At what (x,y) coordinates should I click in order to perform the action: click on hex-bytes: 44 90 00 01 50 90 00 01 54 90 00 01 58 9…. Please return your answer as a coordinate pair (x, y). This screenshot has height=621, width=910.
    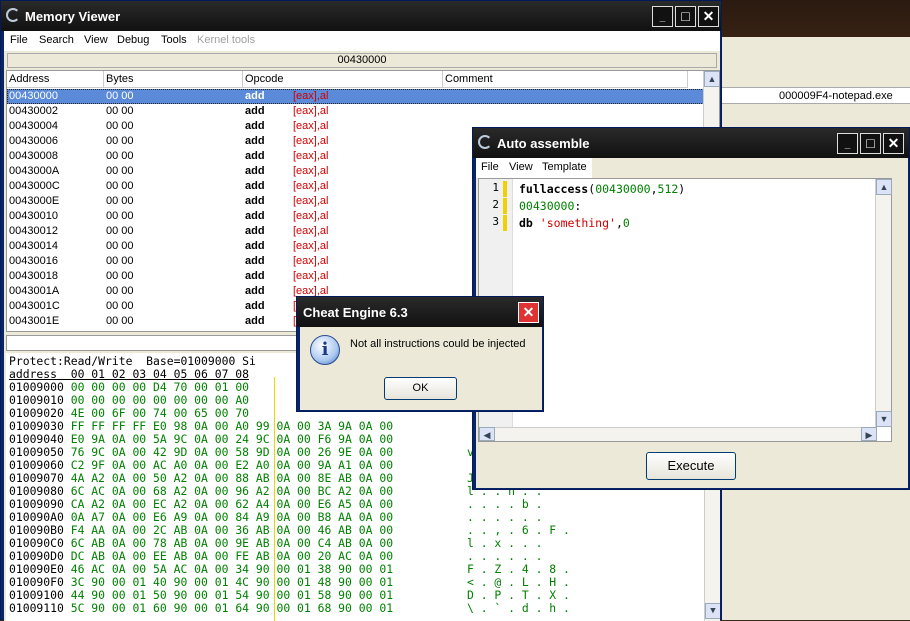
    Looking at the image, I should click on (232, 595).